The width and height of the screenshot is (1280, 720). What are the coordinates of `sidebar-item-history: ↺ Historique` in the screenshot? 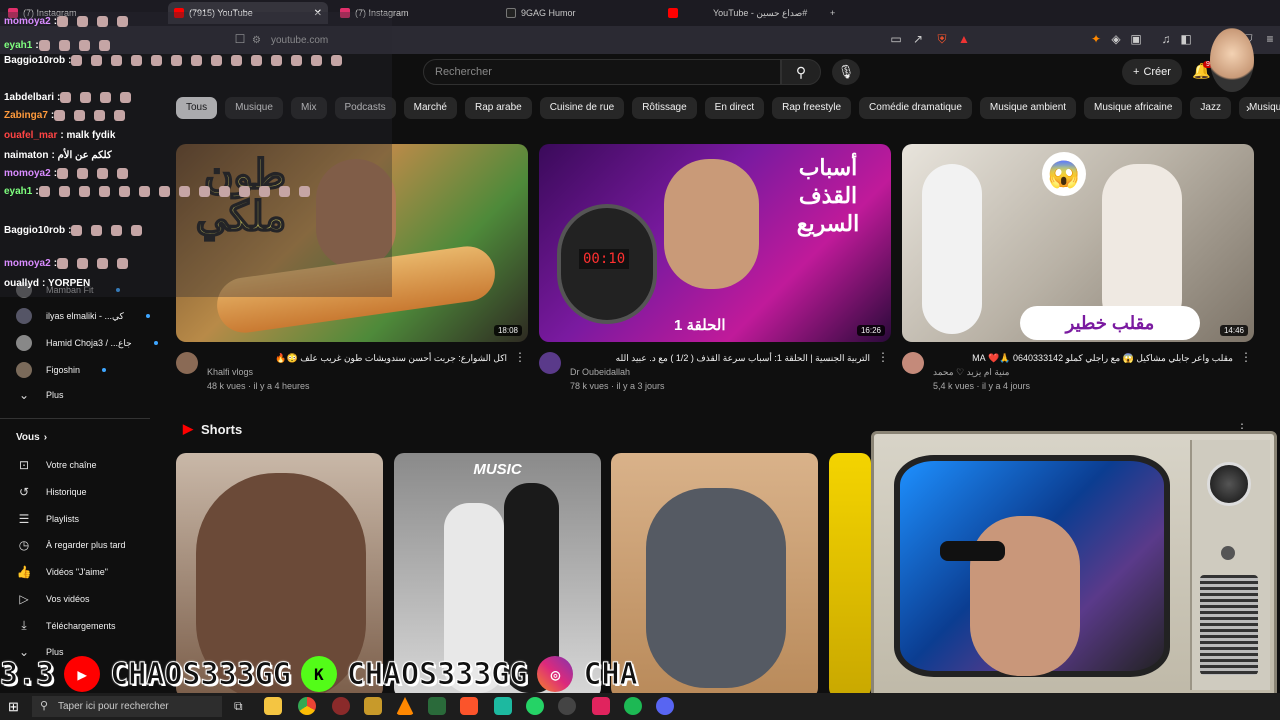 It's located at (51, 492).